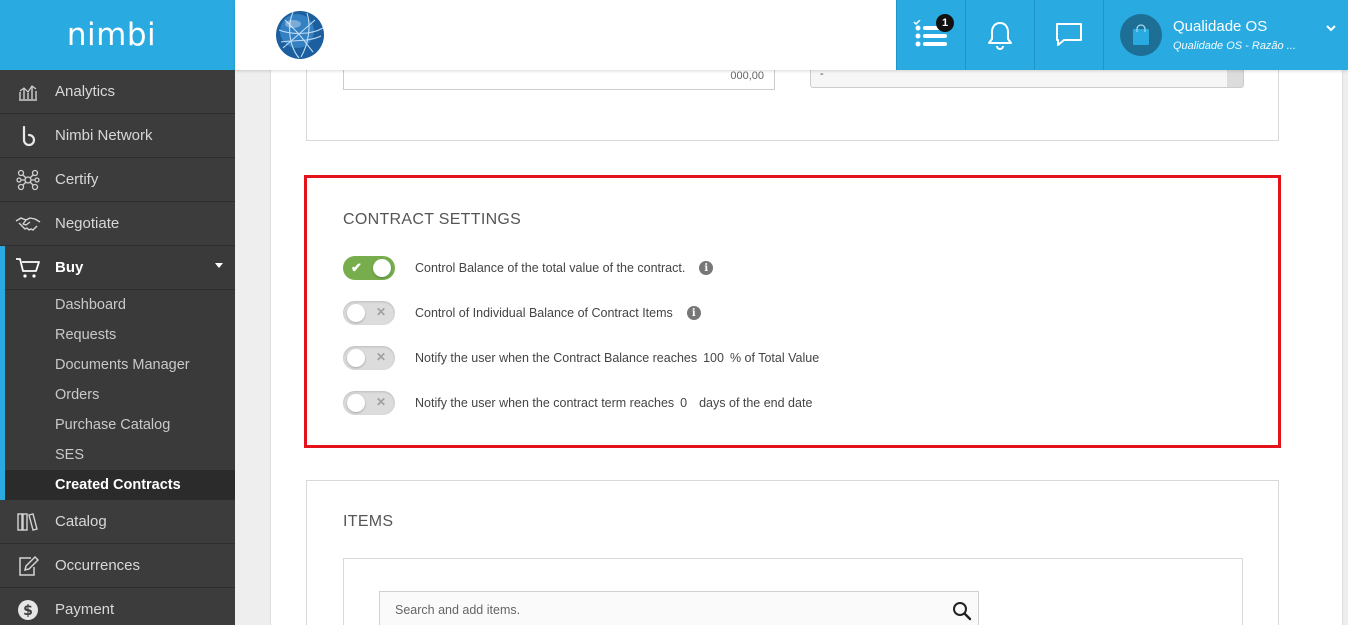 The height and width of the screenshot is (625, 1348). Describe the element at coordinates (104, 135) in the screenshot. I see `sidebar-item-label: Nimbi Network` at that location.